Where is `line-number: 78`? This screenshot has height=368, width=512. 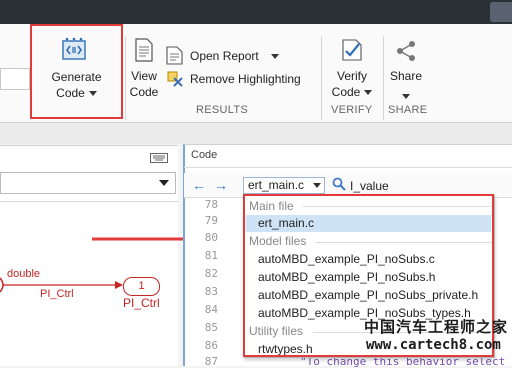
line-number: 78 is located at coordinates (211, 204).